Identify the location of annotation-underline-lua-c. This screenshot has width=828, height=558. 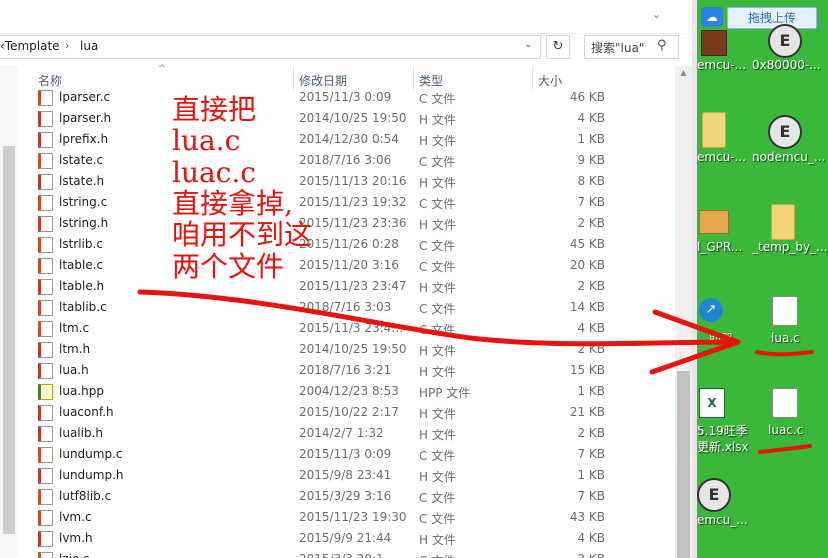
(784, 353).